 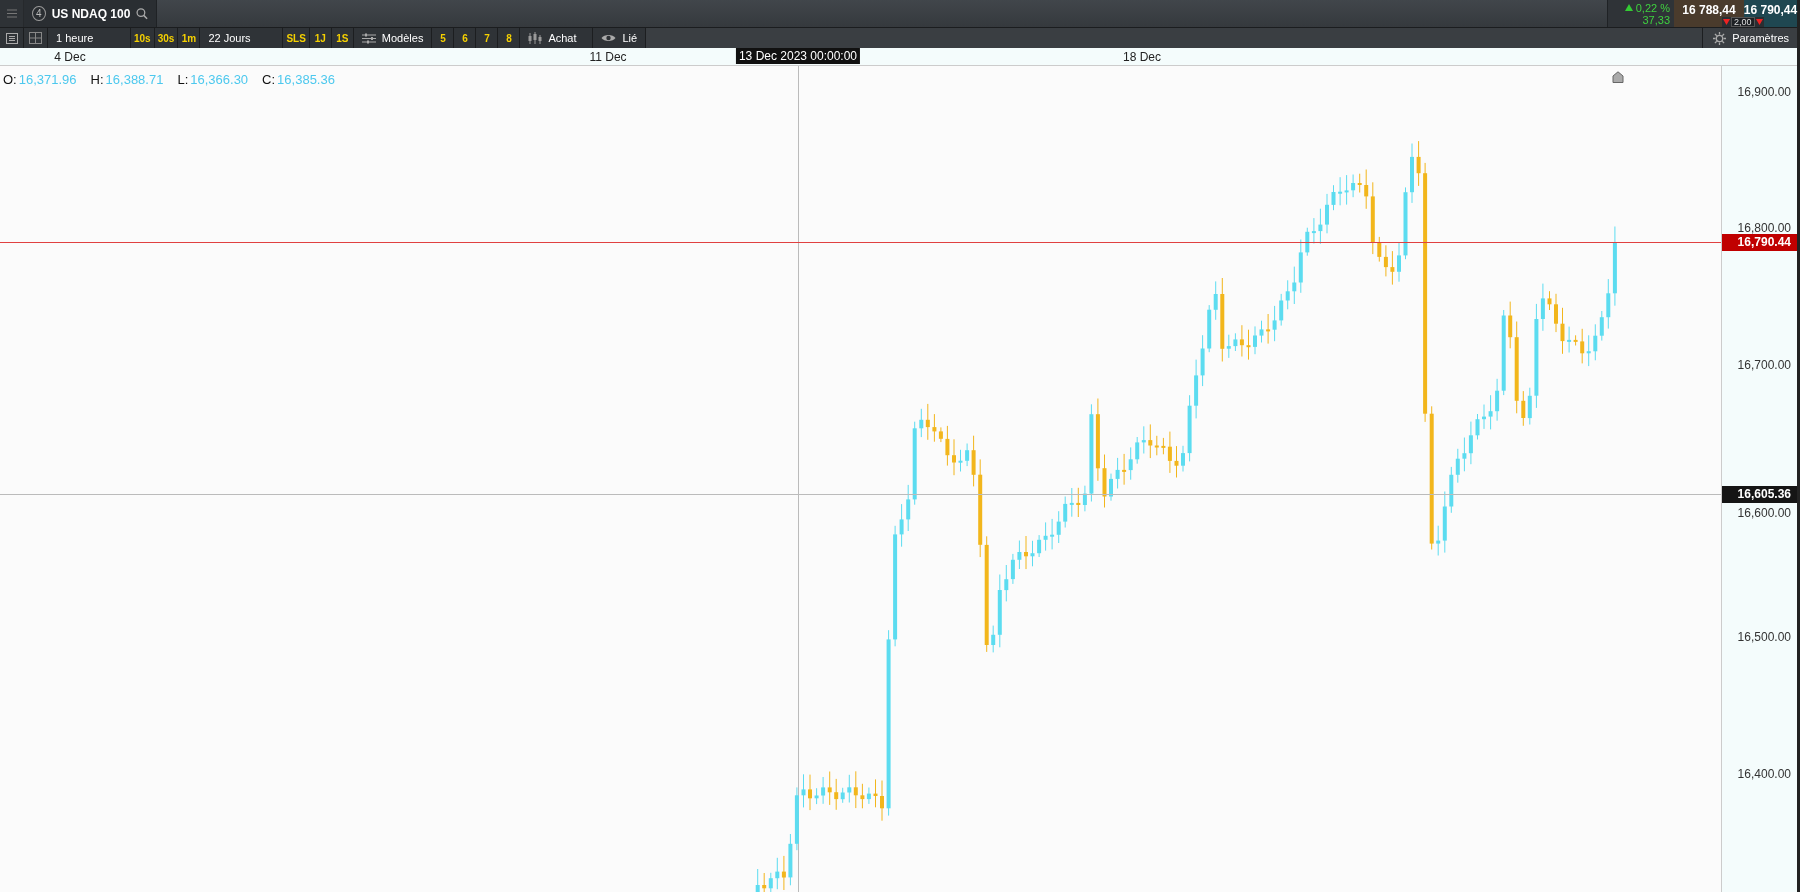 I want to click on menu-icon, so click(x=11, y=13).